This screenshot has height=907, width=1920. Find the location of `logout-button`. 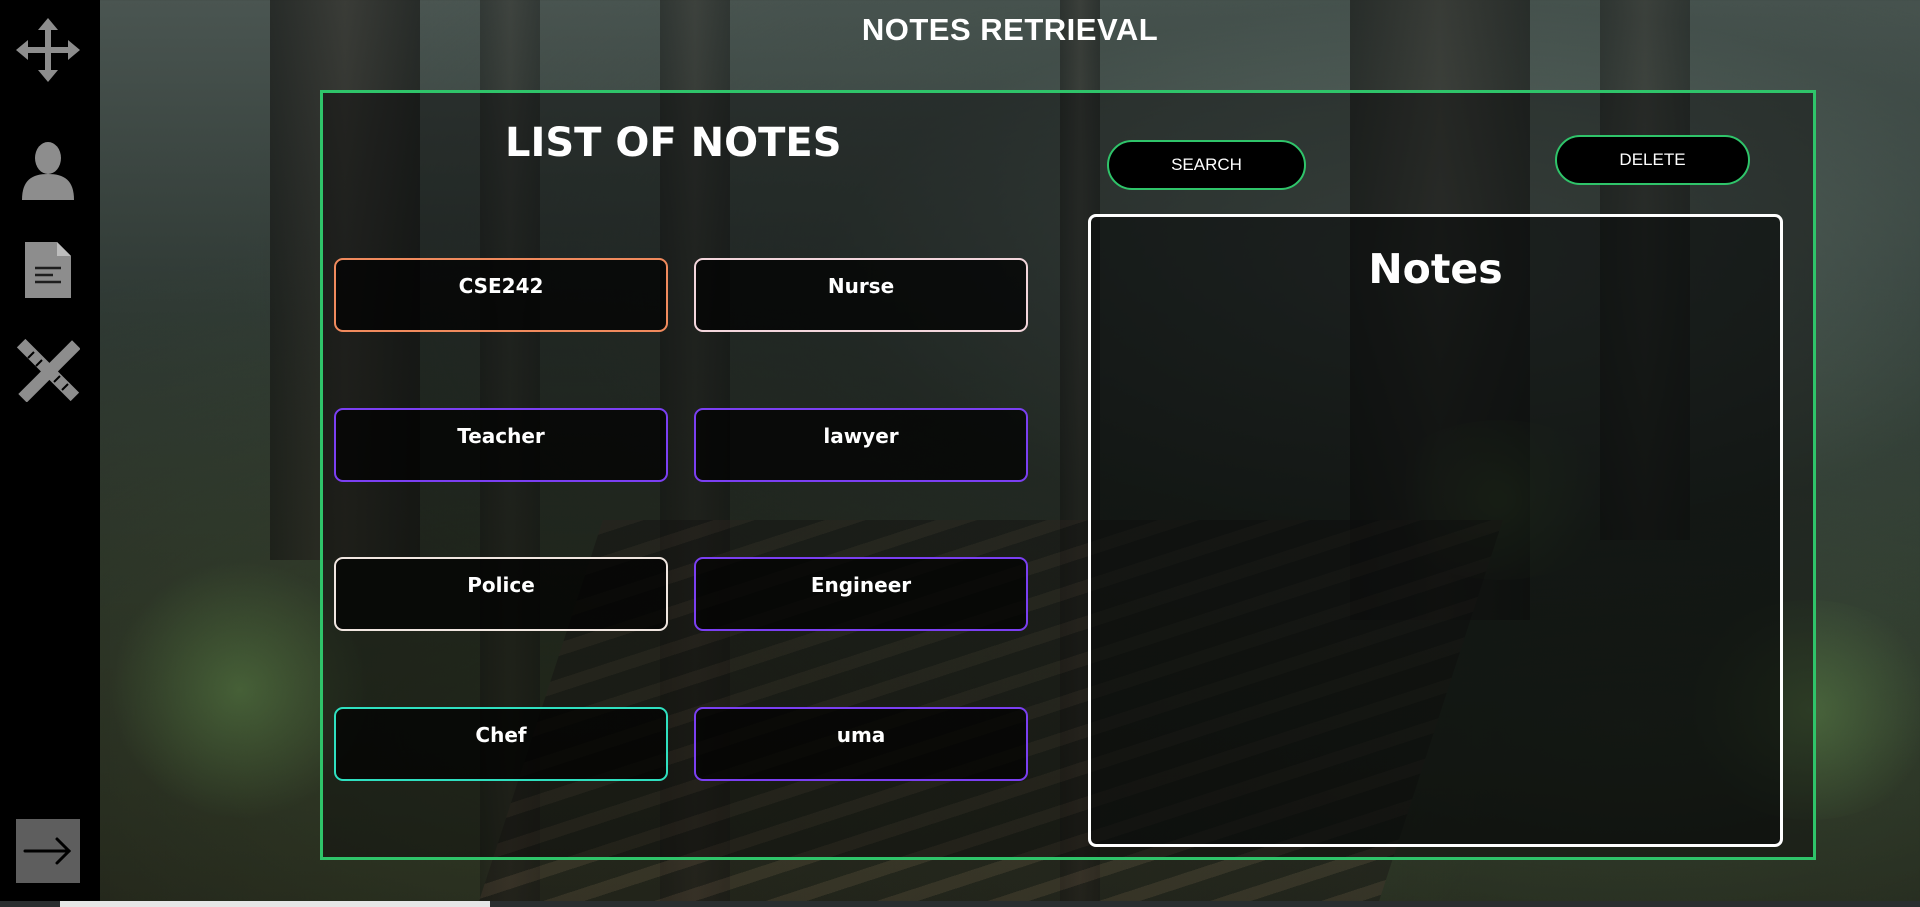

logout-button is located at coordinates (48, 851).